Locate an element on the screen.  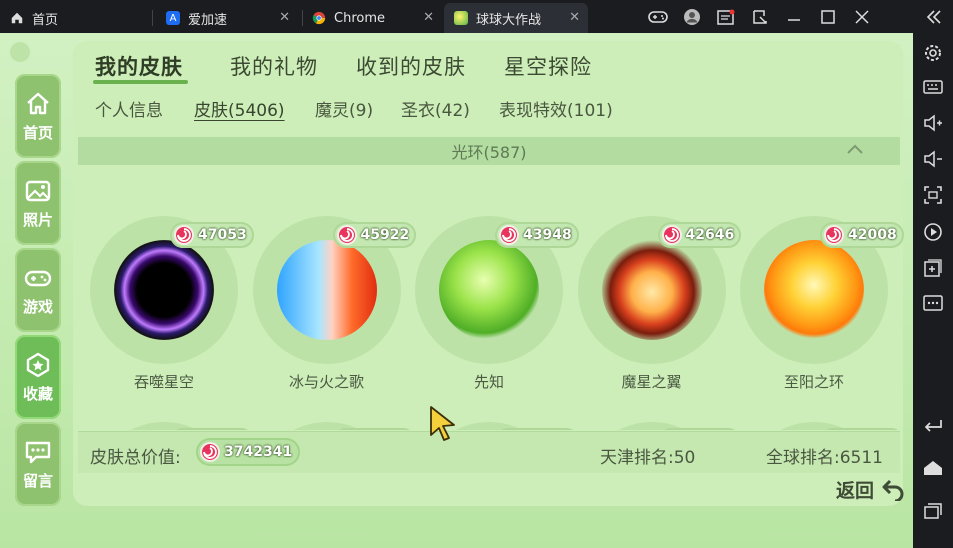
nav-messages: 留言 is located at coordinates (38, 464).